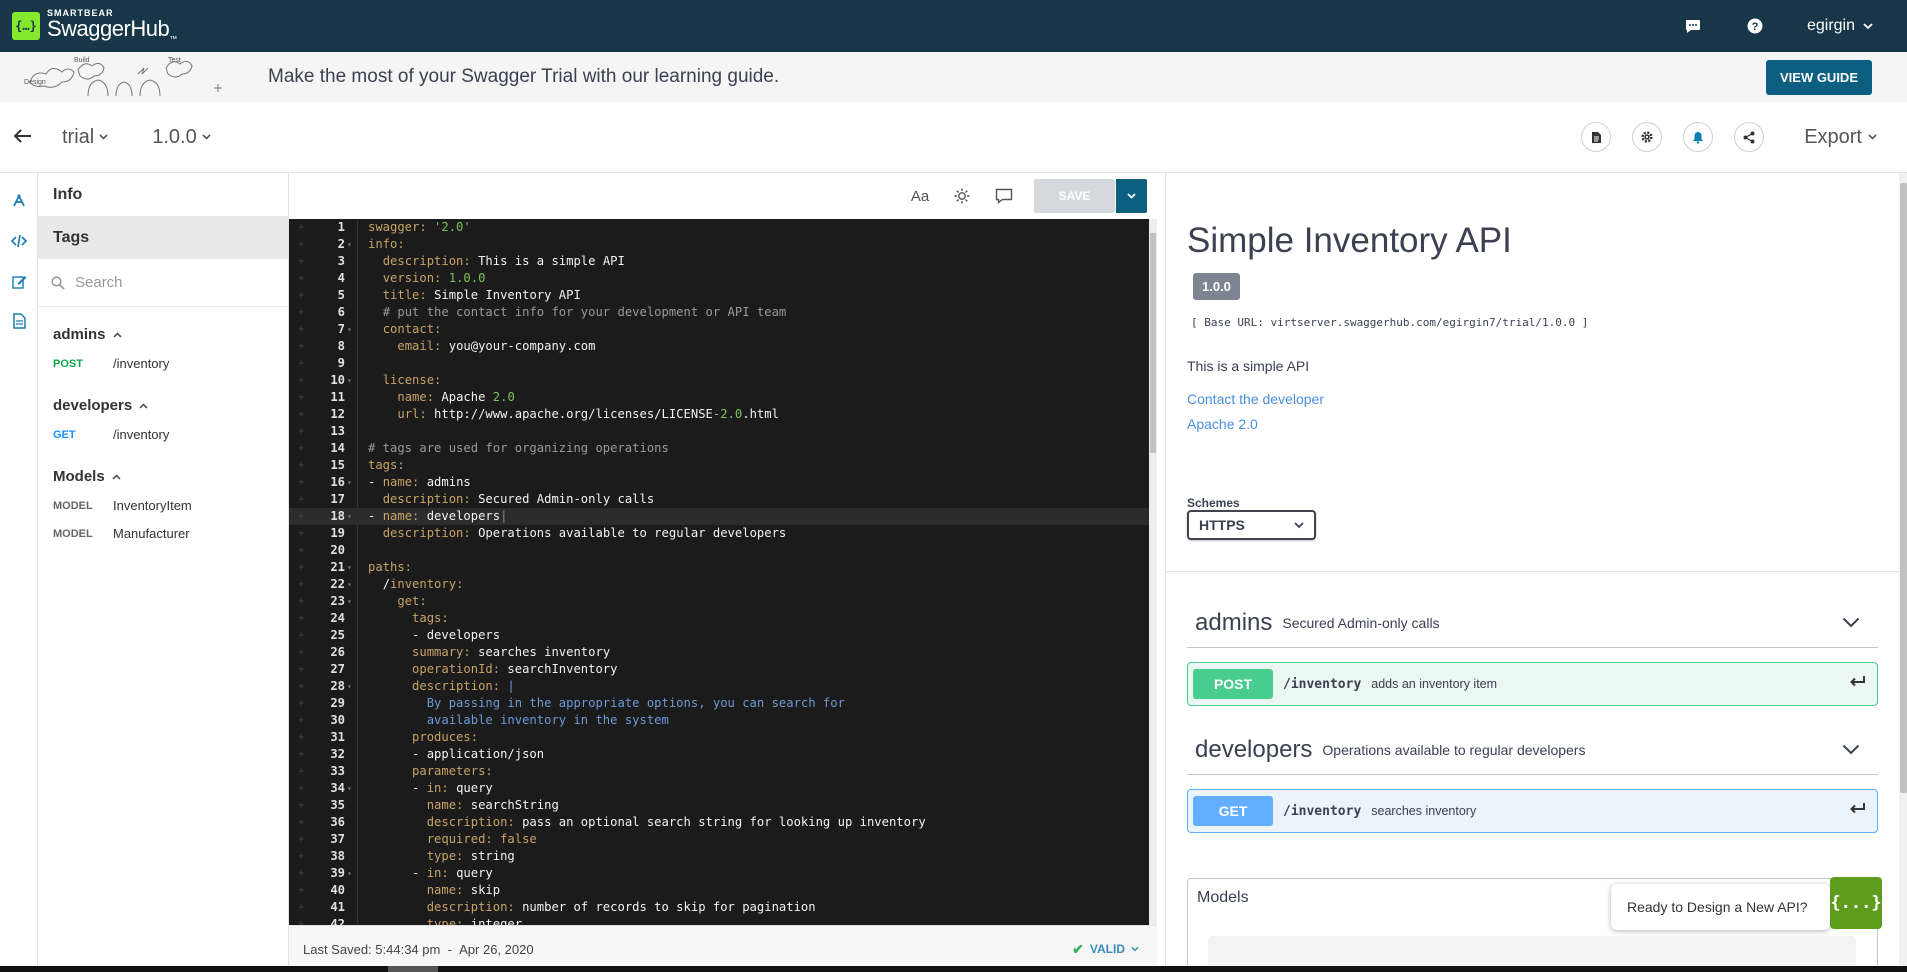 Image resolution: width=1907 pixels, height=972 pixels. Describe the element at coordinates (170, 476) in the screenshot. I see `group-toggle-models: Models` at that location.